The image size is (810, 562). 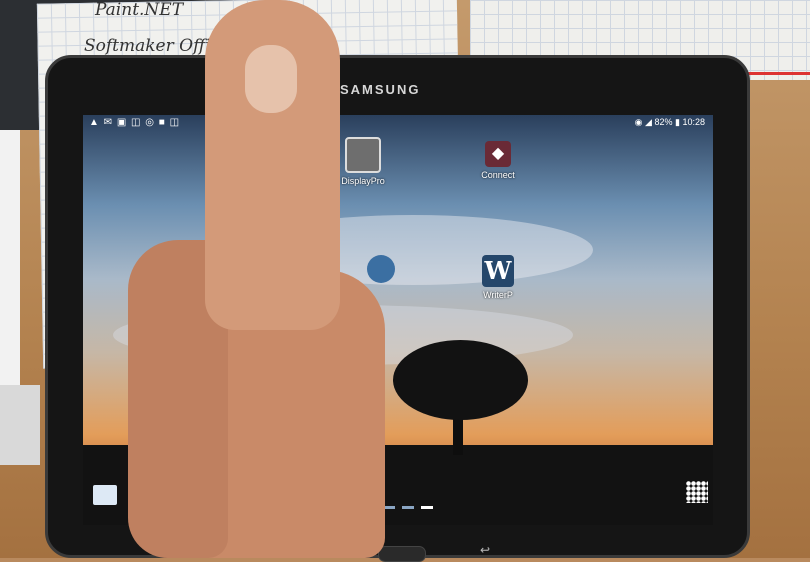 What do you see at coordinates (20, 425) in the screenshot?
I see `monitor-frame` at bounding box center [20, 425].